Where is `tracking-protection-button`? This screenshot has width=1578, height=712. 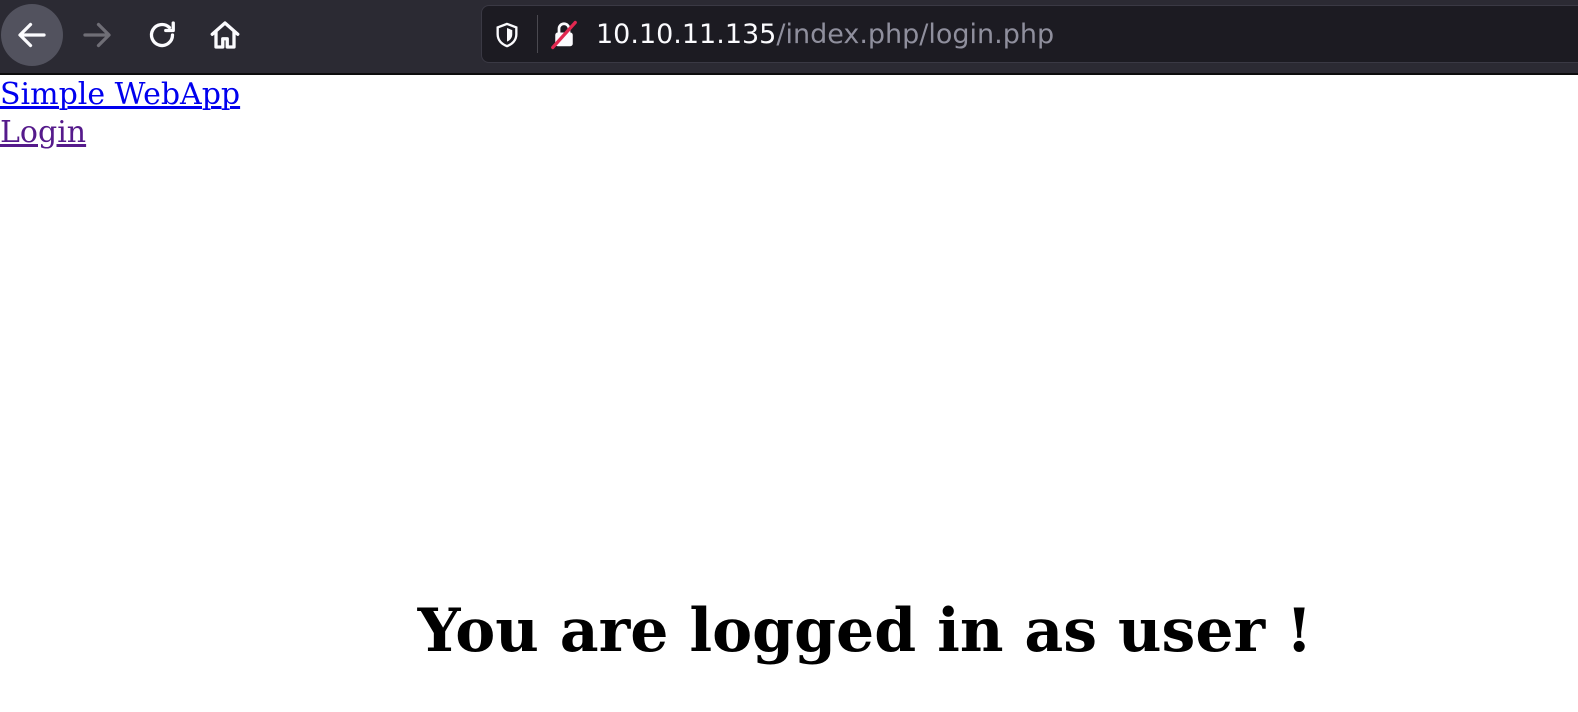
tracking-protection-button is located at coordinates (507, 35).